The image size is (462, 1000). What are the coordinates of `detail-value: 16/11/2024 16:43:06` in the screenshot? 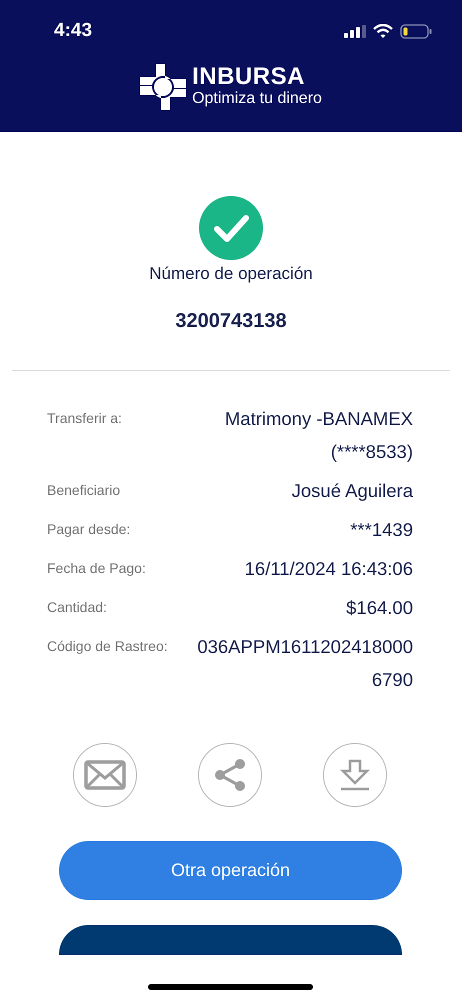 It's located at (328, 569).